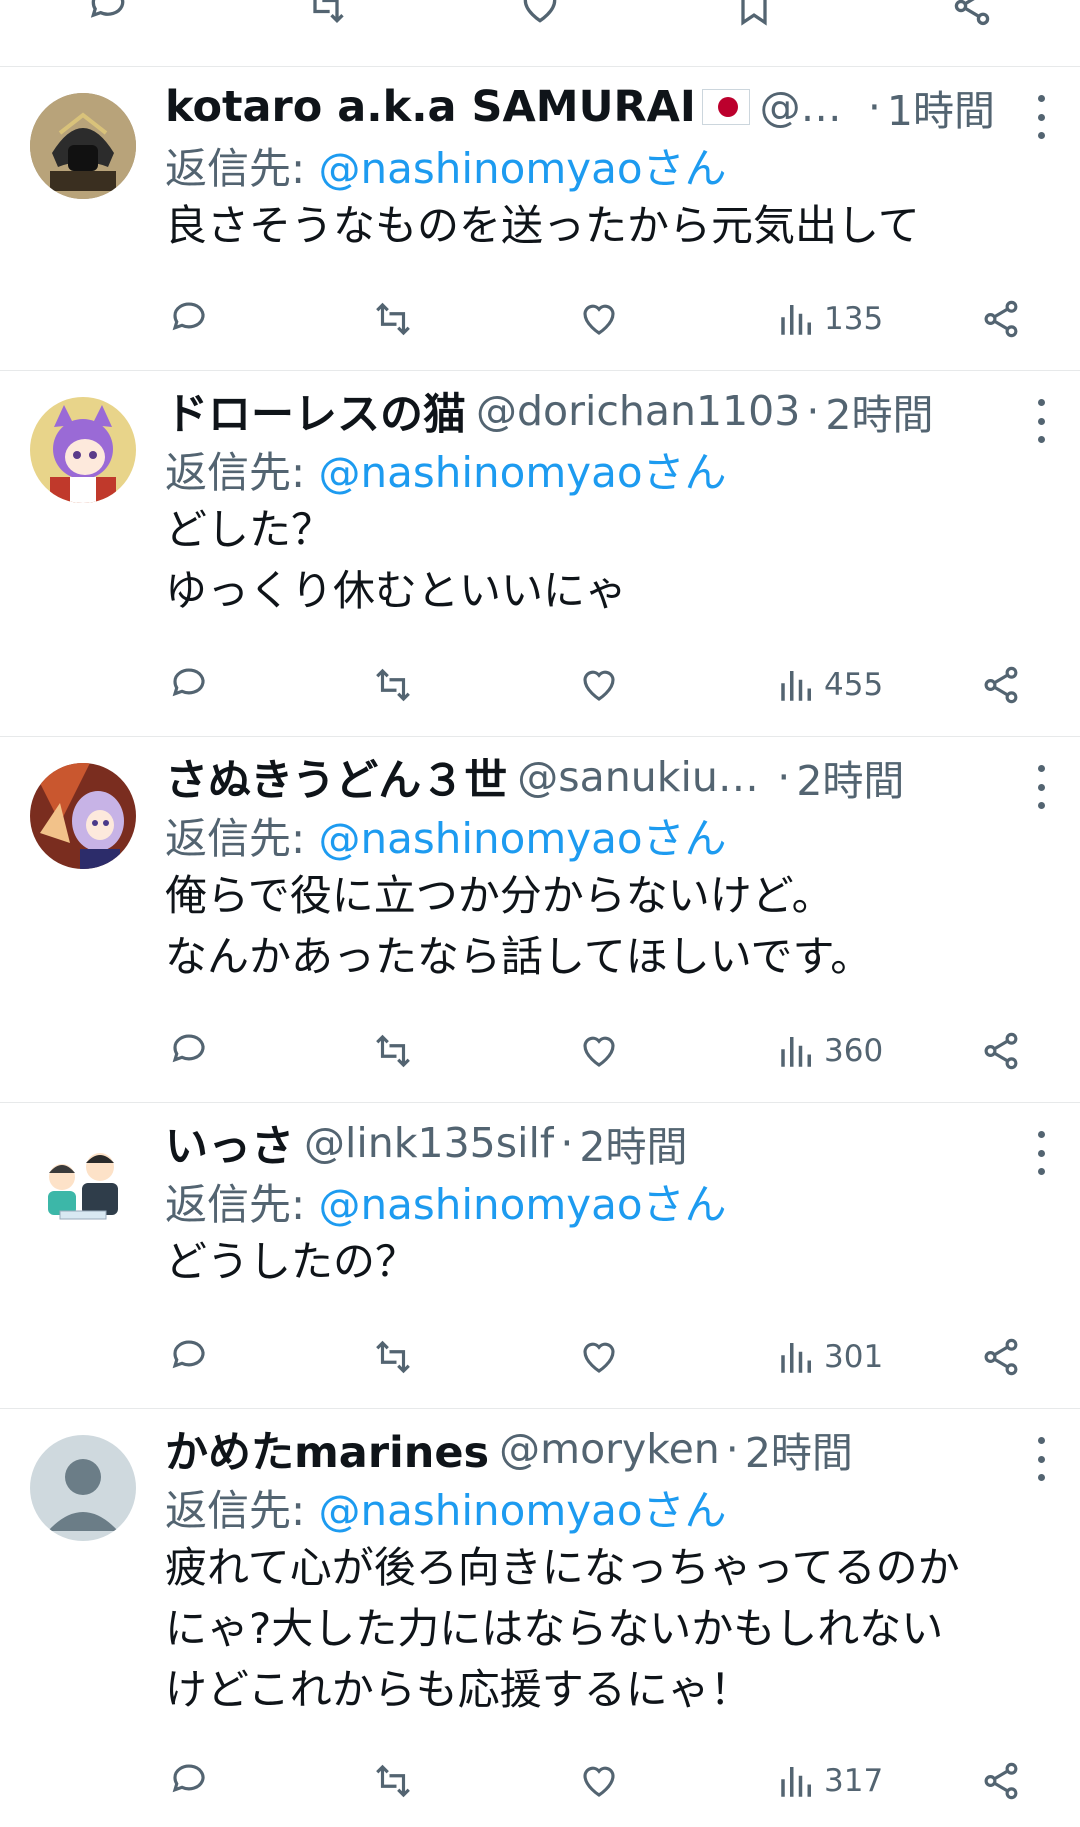 The width and height of the screenshot is (1080, 1827). Describe the element at coordinates (605, 225) in the screenshot. I see `post-text: 良さそうなものを送ったから元気出して` at that location.